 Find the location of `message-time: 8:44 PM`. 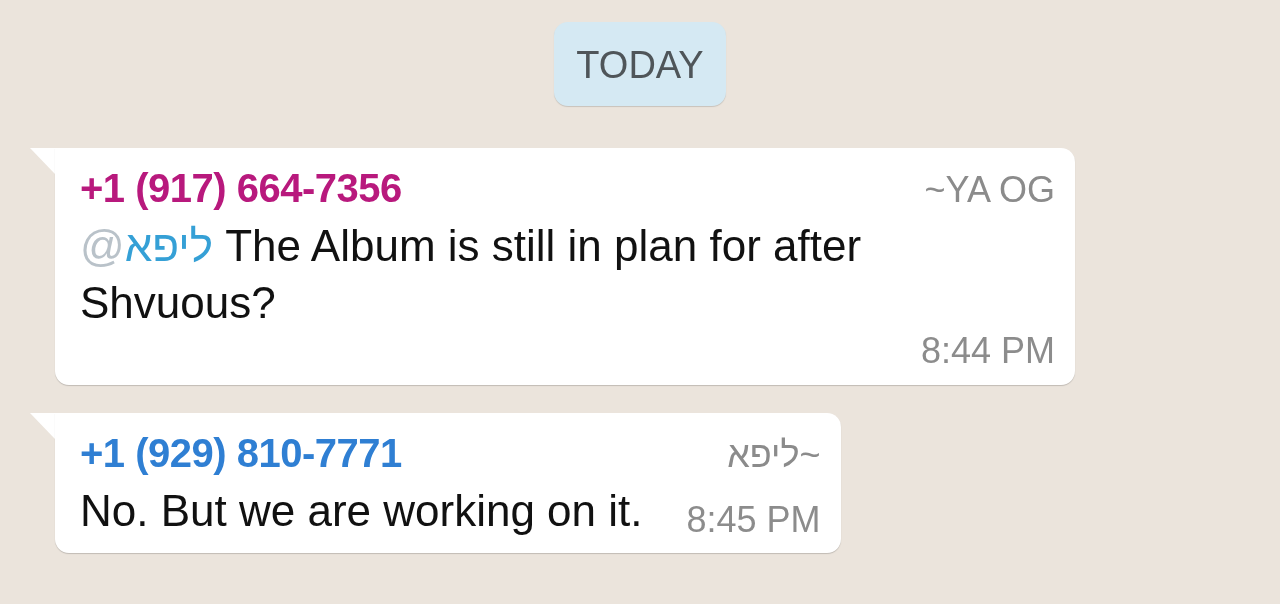

message-time: 8:44 PM is located at coordinates (987, 351).